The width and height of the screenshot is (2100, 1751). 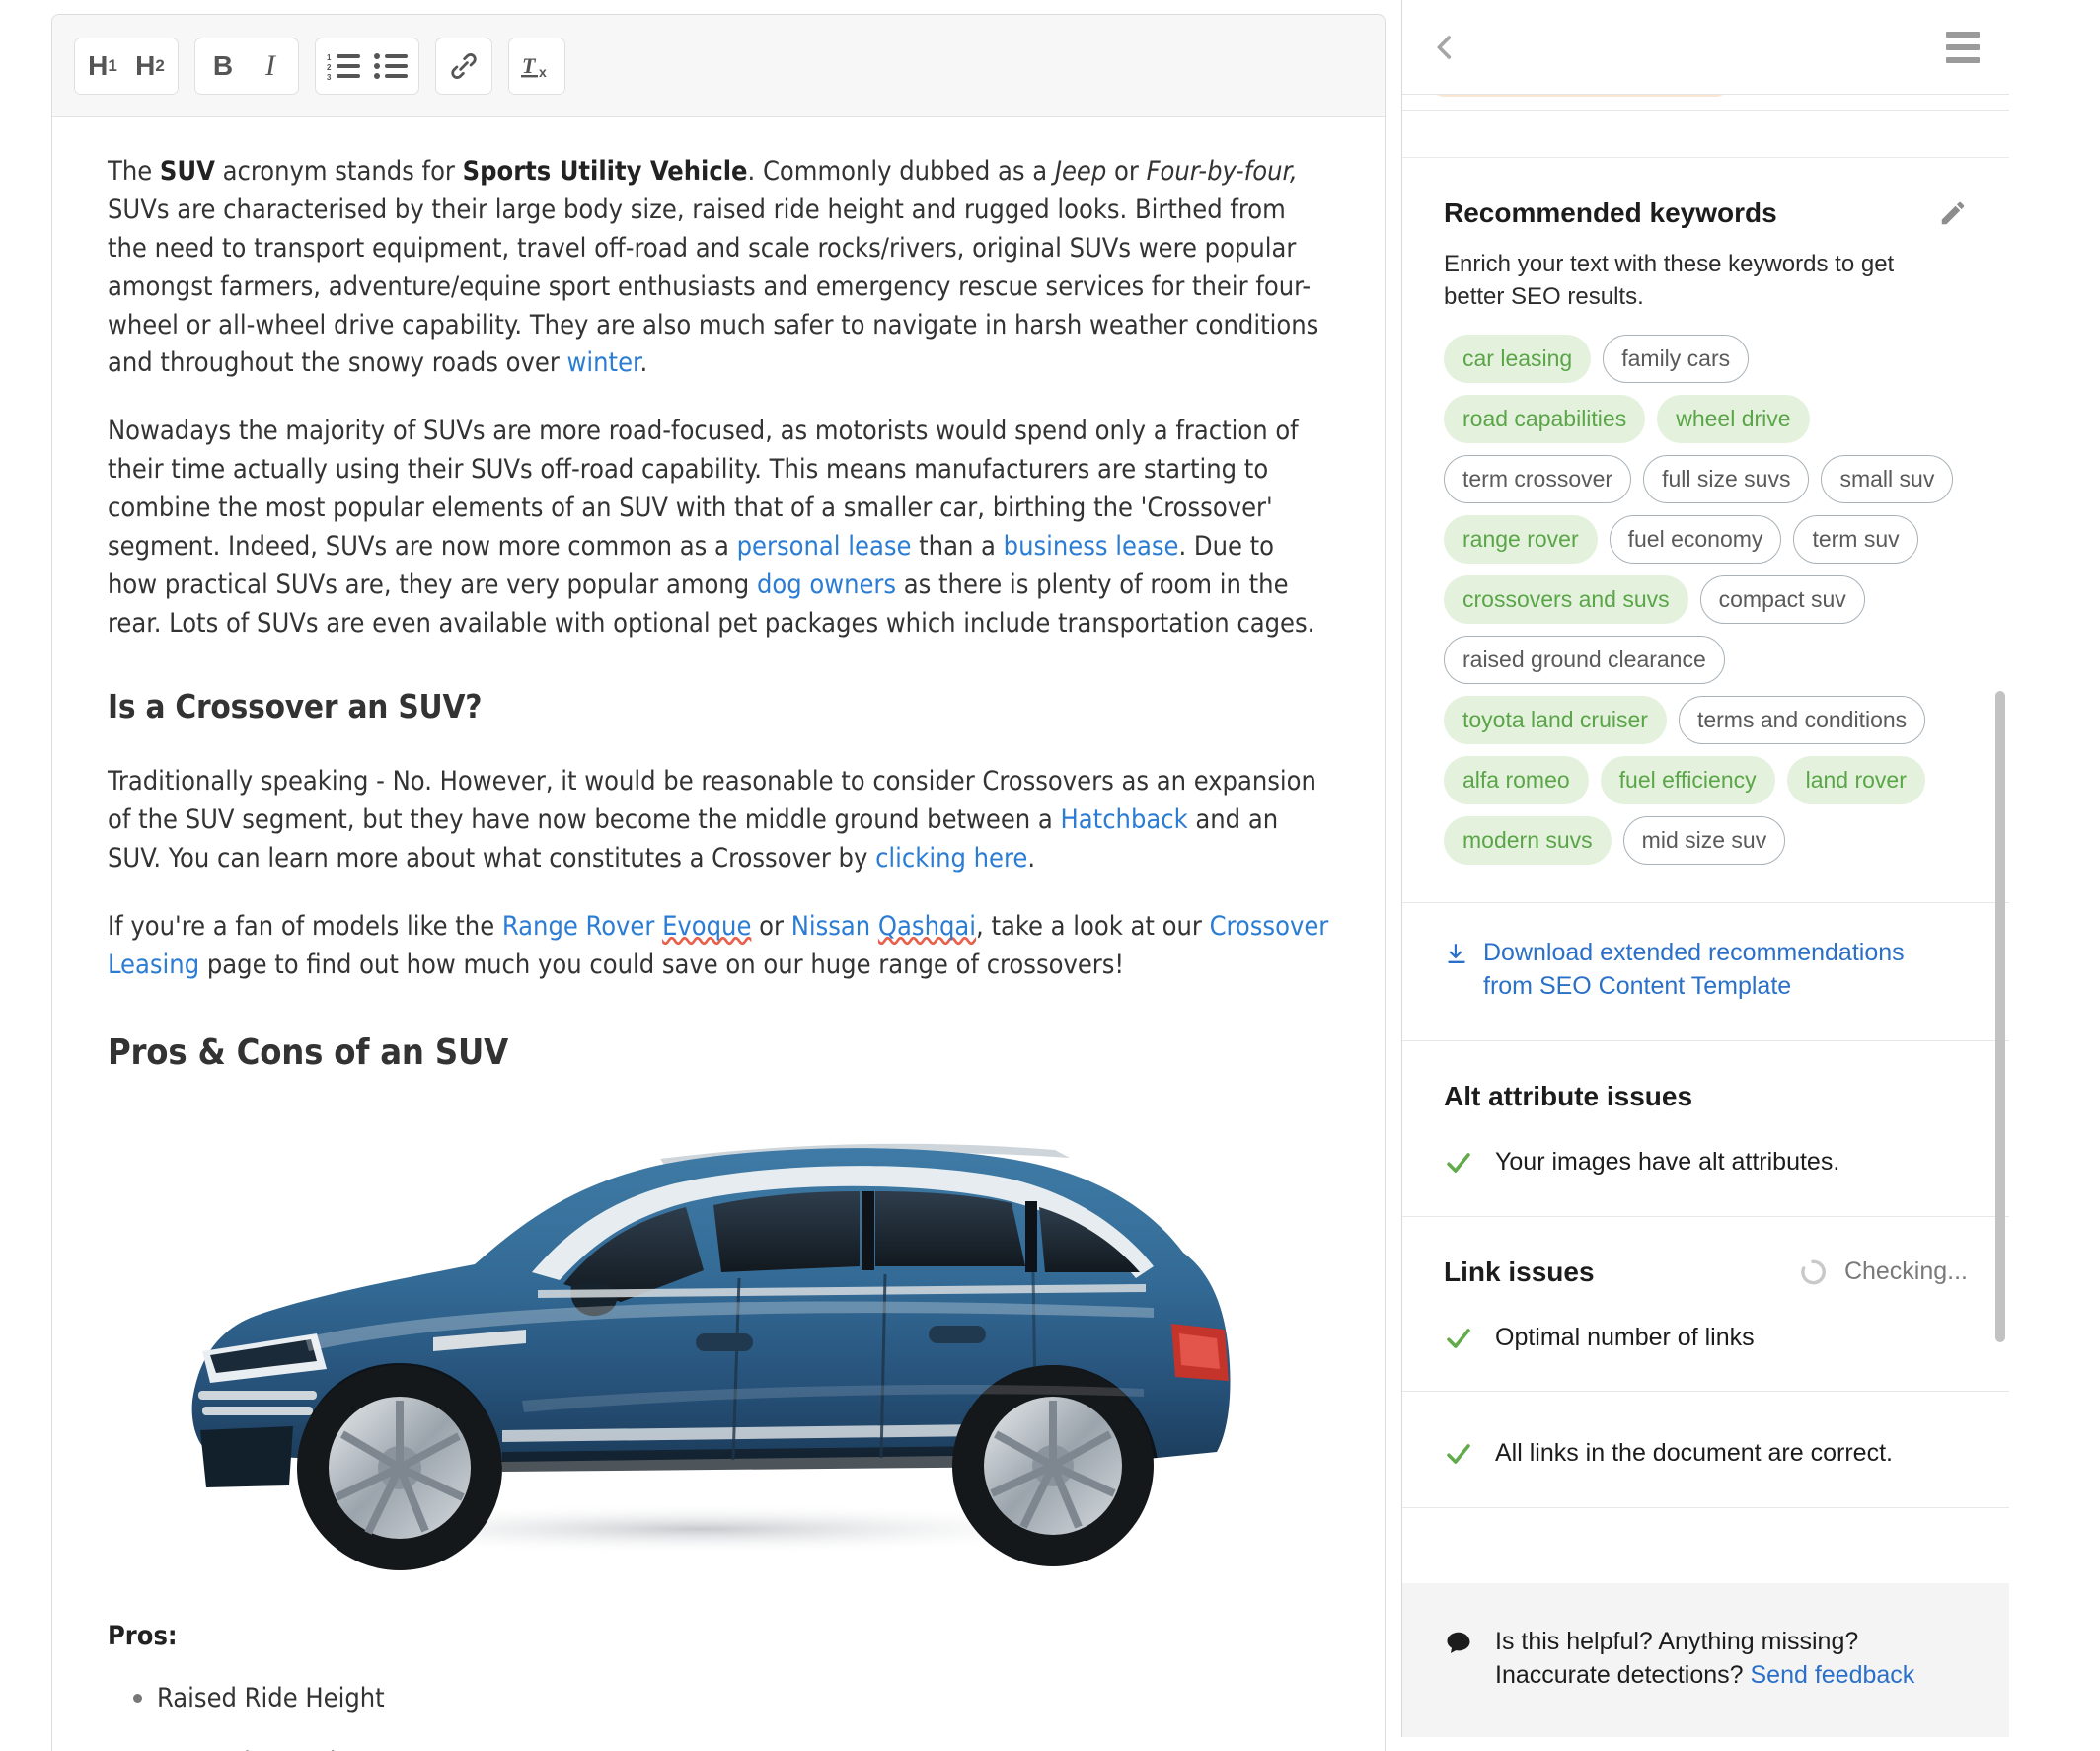 What do you see at coordinates (1733, 419) in the screenshot?
I see `keyword-tag: wheel drive` at bounding box center [1733, 419].